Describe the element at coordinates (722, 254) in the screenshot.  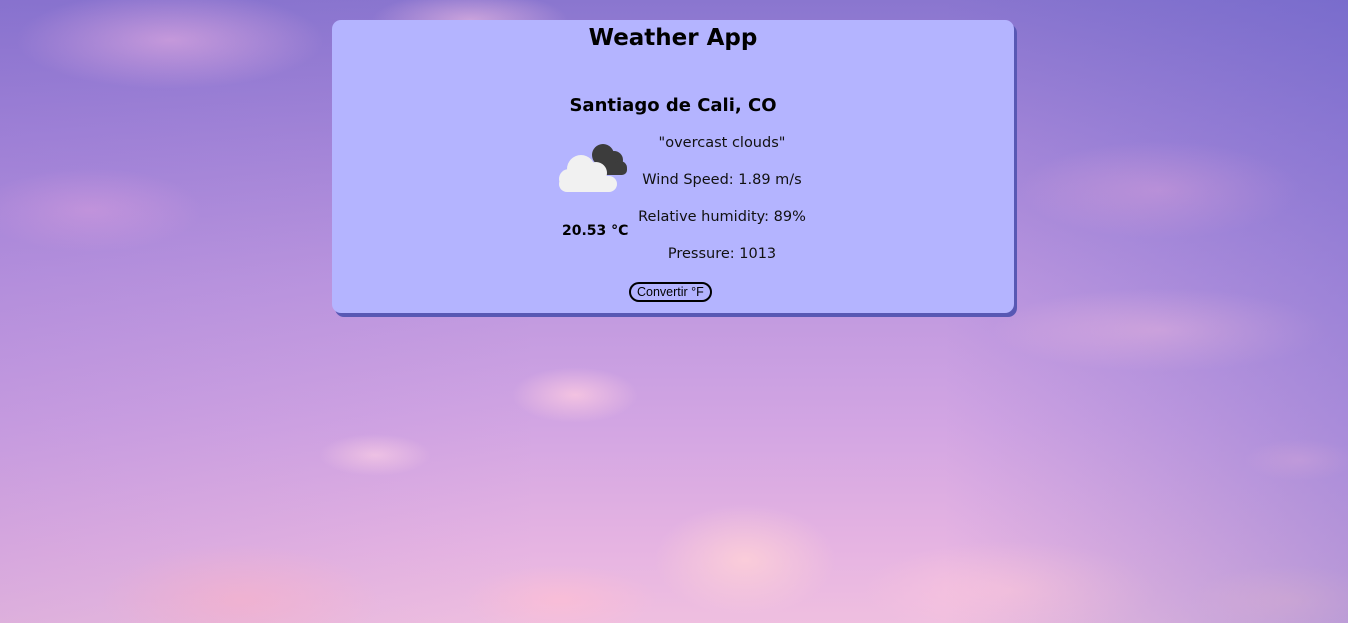
I see `pressure: Pressure: 1013` at that location.